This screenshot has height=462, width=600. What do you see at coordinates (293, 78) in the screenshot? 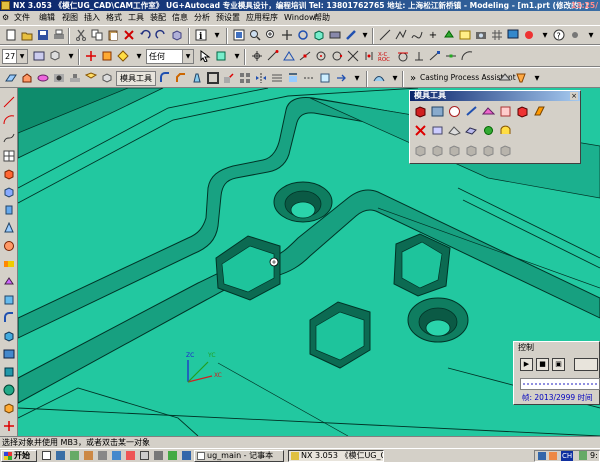
I see `offset-face-icon` at bounding box center [293, 78].